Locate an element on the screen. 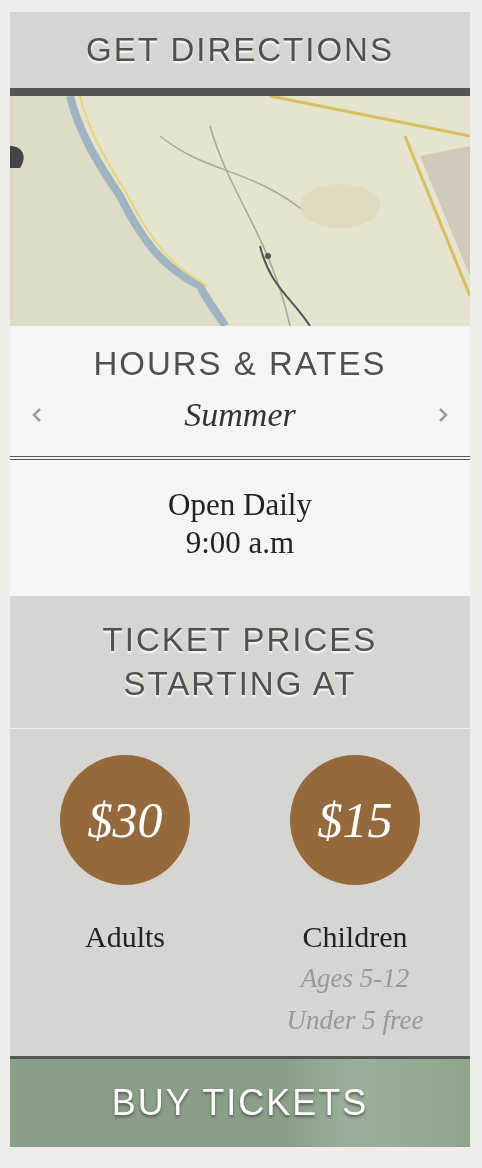 This screenshot has width=482, height=1168. price-badge: $30 is located at coordinates (125, 820).